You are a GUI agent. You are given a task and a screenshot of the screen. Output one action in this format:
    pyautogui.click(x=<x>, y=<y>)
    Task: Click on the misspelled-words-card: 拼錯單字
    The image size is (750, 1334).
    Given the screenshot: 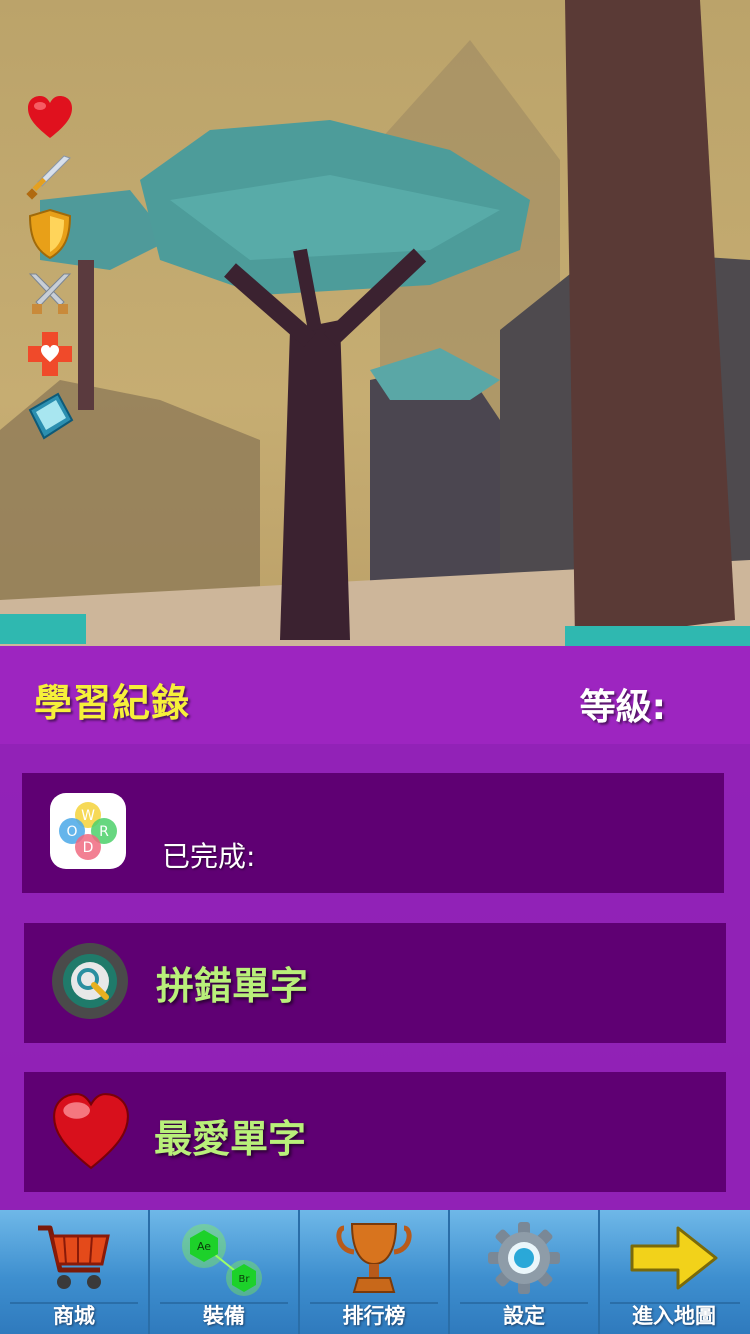 What is the action you would take?
    pyautogui.click(x=375, y=983)
    